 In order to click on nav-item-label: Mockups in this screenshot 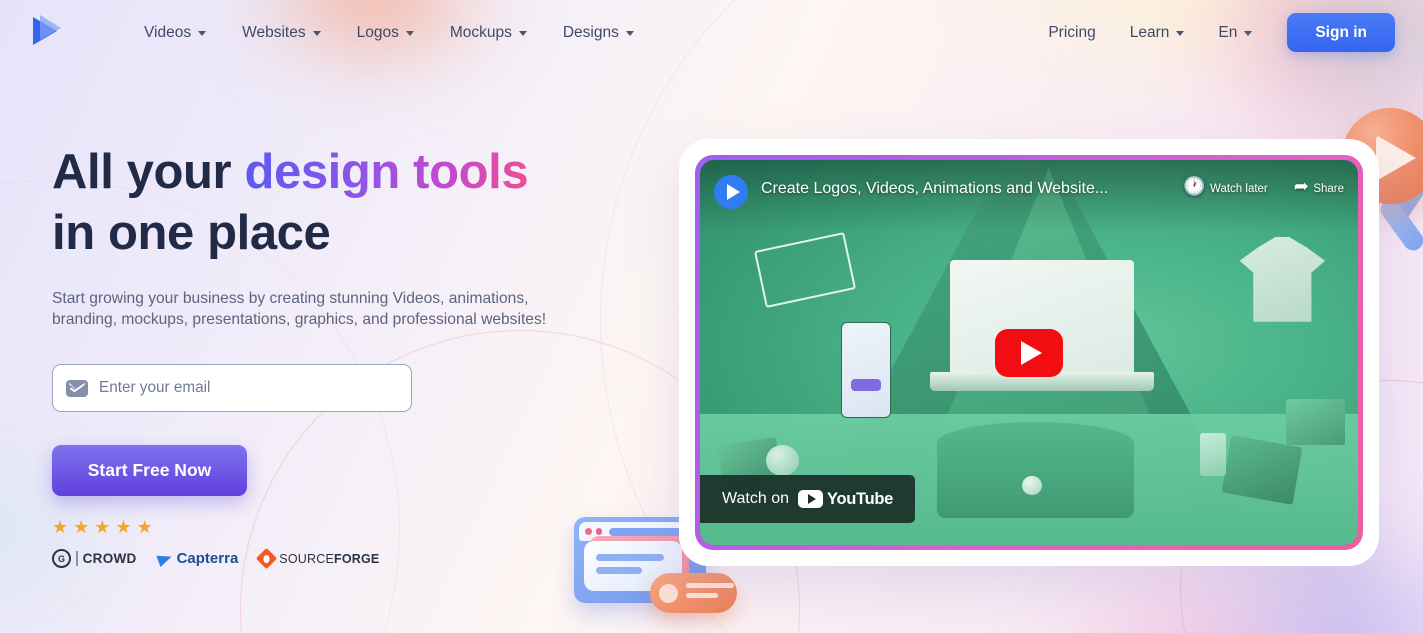, I will do `click(480, 32)`.